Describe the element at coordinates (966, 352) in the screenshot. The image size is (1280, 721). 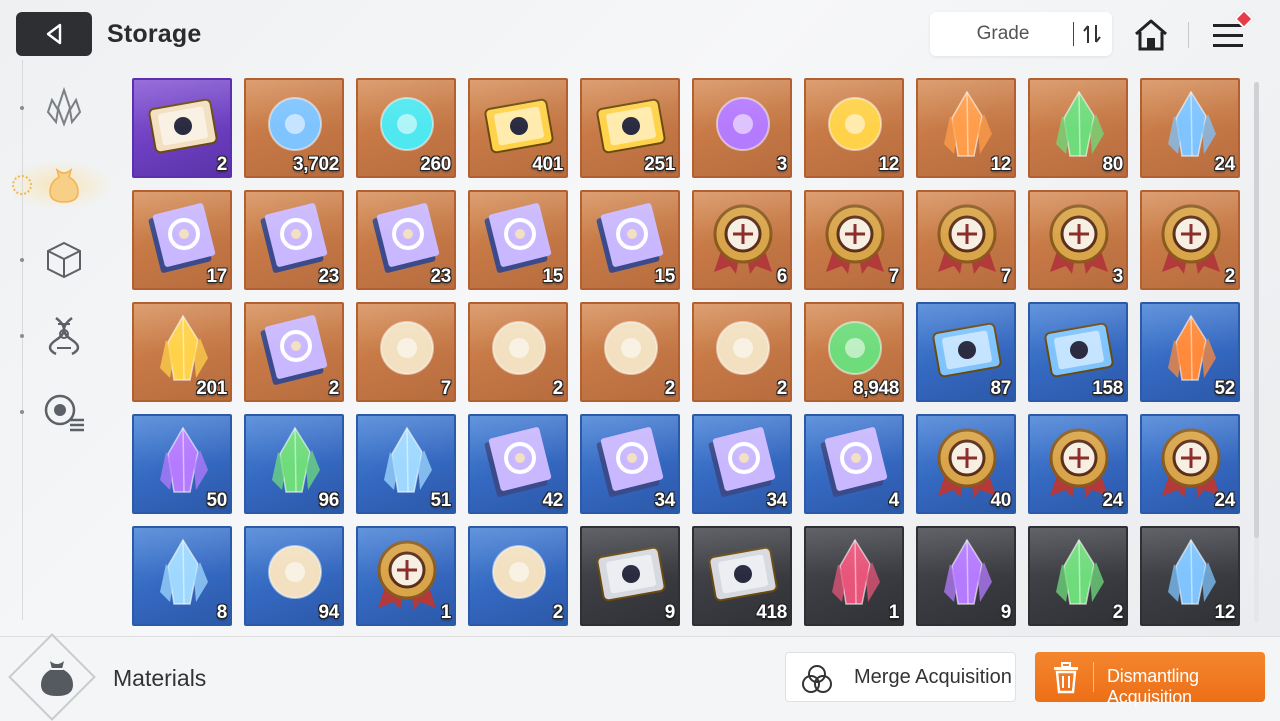
I see `item-slot: 87` at that location.